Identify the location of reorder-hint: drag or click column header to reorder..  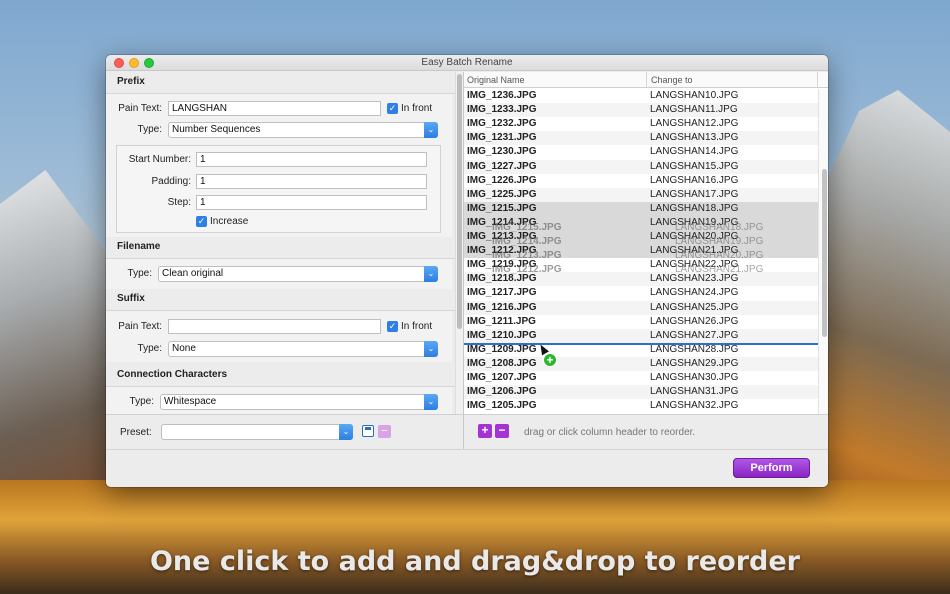
(610, 432).